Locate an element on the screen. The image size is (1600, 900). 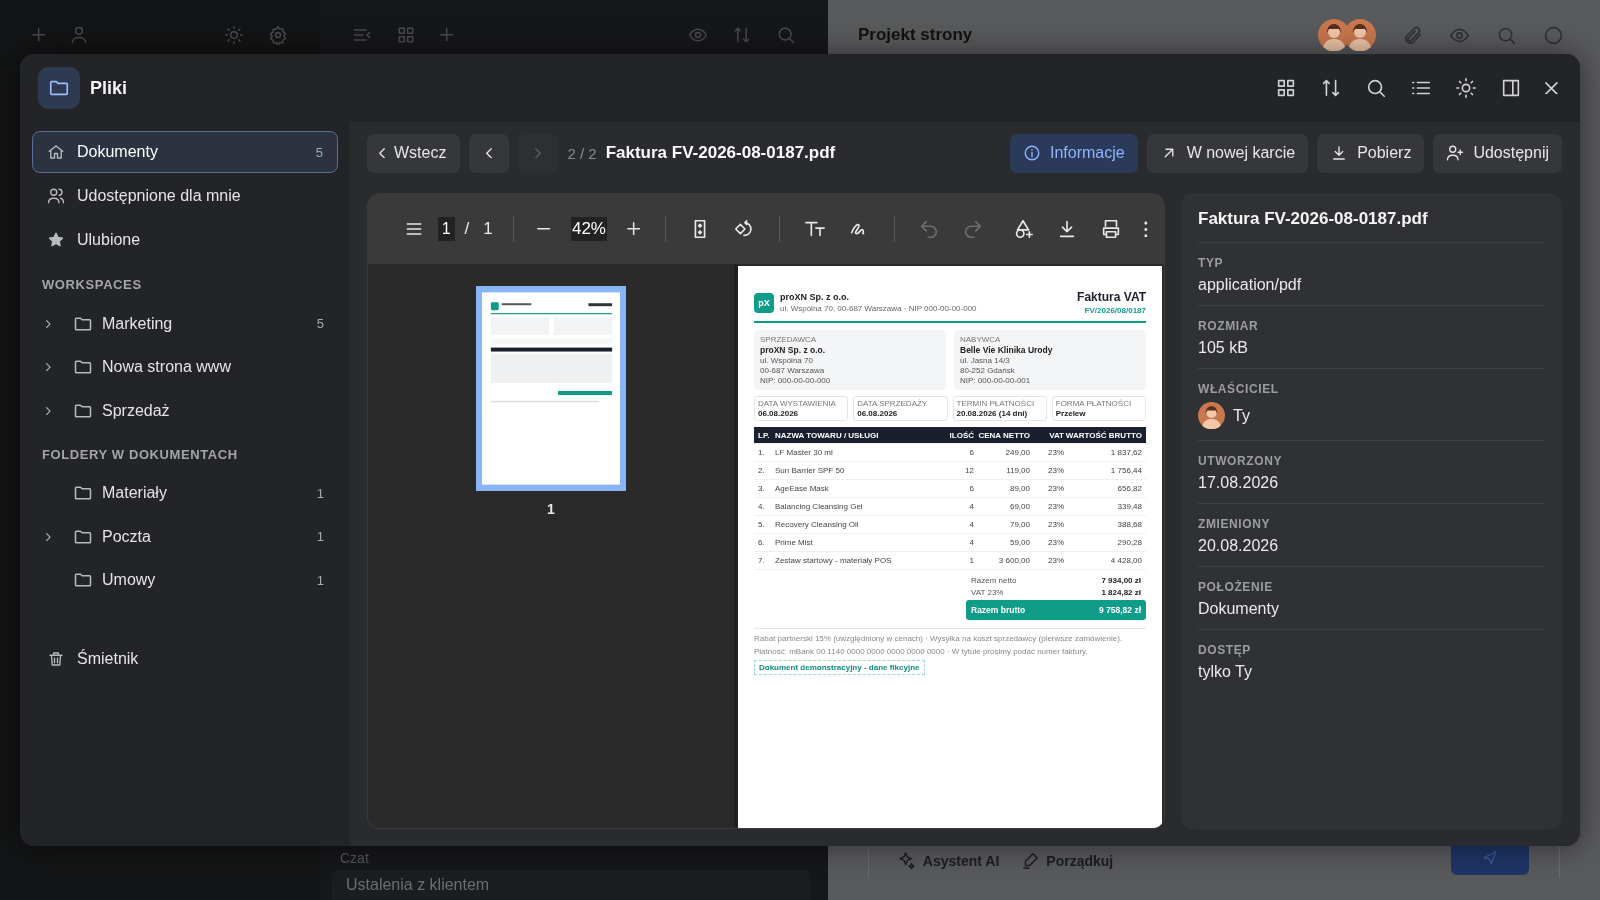
star-icon is located at coordinates (56, 240).